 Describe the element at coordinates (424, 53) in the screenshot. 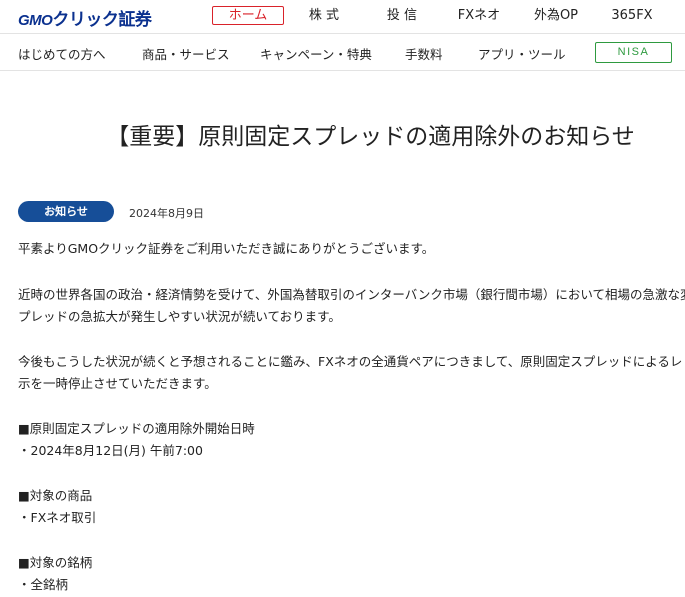

I see `sub-nav-fees: 手数料` at that location.